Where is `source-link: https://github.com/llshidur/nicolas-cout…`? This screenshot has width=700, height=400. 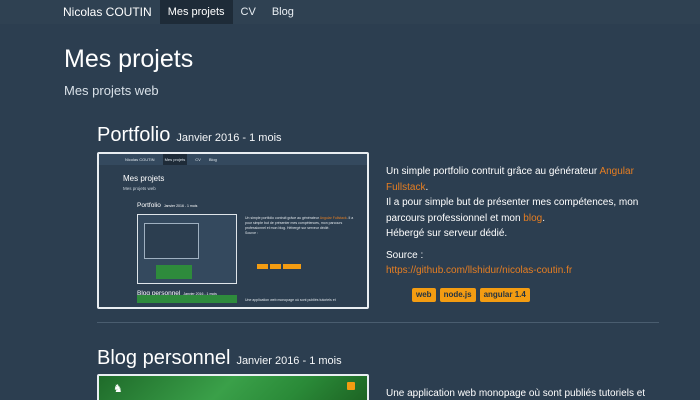
source-link: https://github.com/llshidur/nicolas-cout… is located at coordinates (479, 270).